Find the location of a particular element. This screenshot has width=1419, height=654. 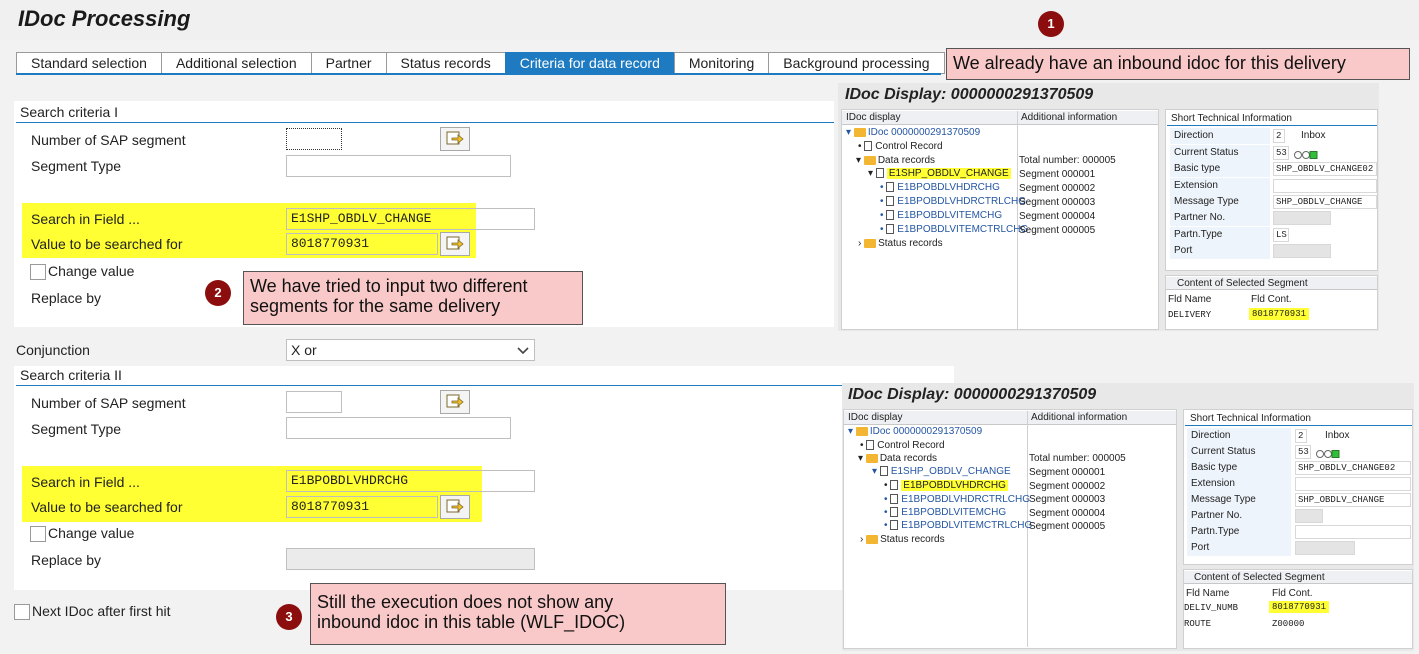

field-name: DELIVERY is located at coordinates (1190, 315).